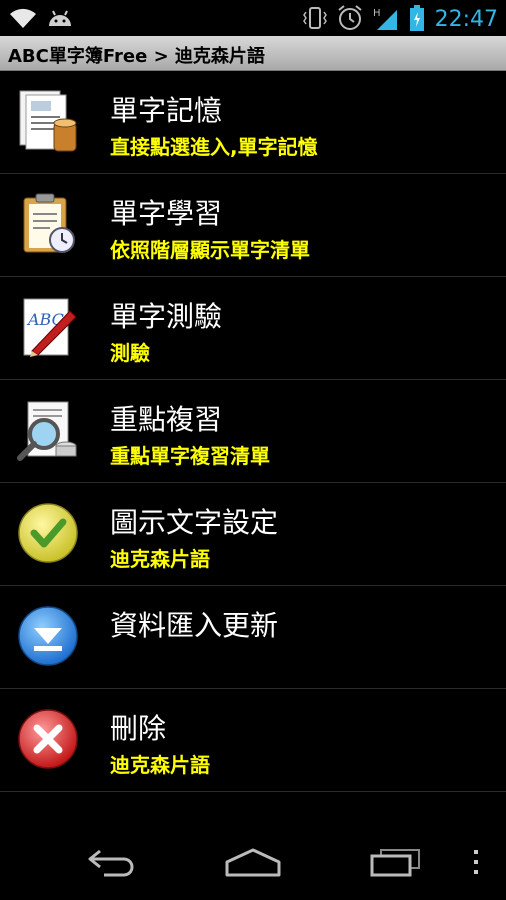 Image resolution: width=506 pixels, height=900 pixels. Describe the element at coordinates (48, 121) in the screenshot. I see `document-database-icon` at that location.